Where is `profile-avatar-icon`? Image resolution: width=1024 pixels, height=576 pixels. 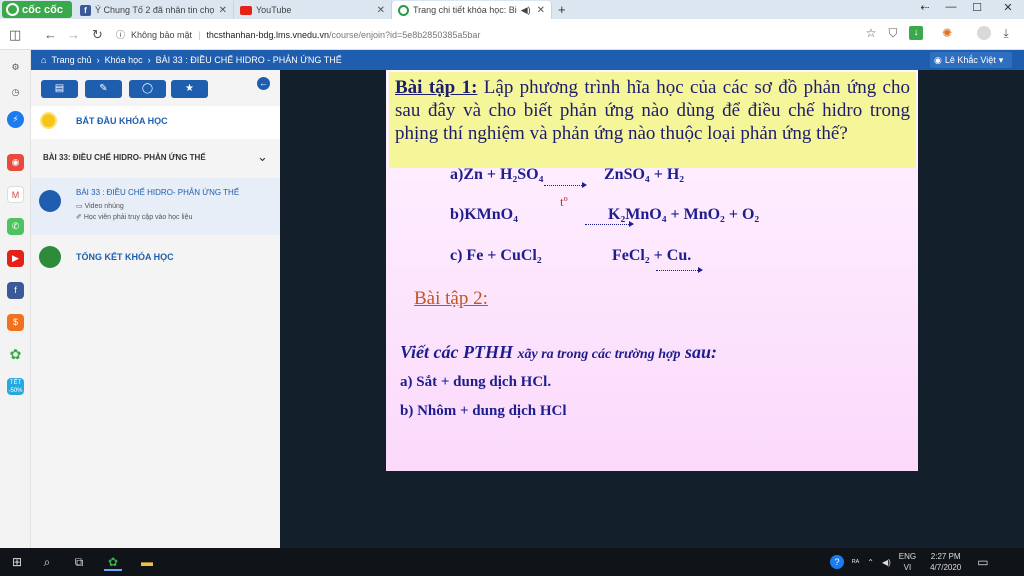
profile-avatar-icon is located at coordinates (984, 33).